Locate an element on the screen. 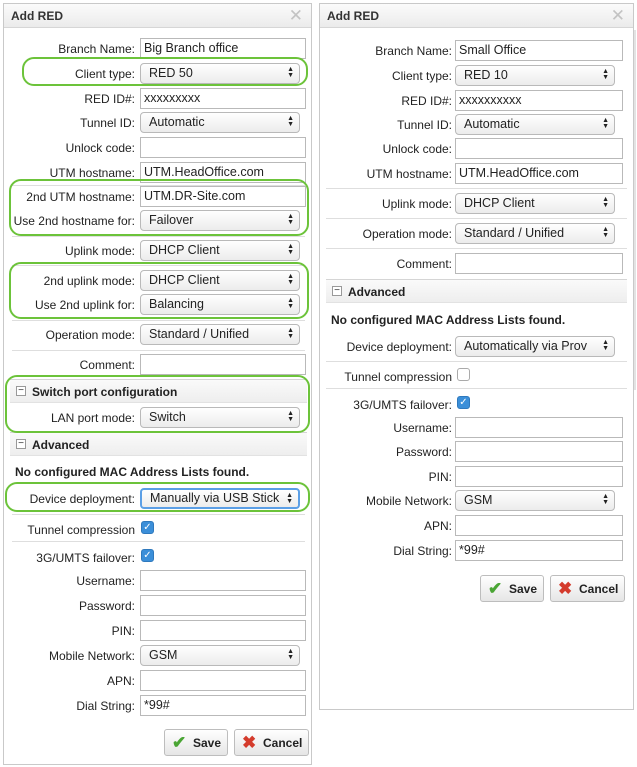 This screenshot has height=767, width=637. uplink-mode2-select: DHCP Client ▲ ▼ is located at coordinates (220, 280).